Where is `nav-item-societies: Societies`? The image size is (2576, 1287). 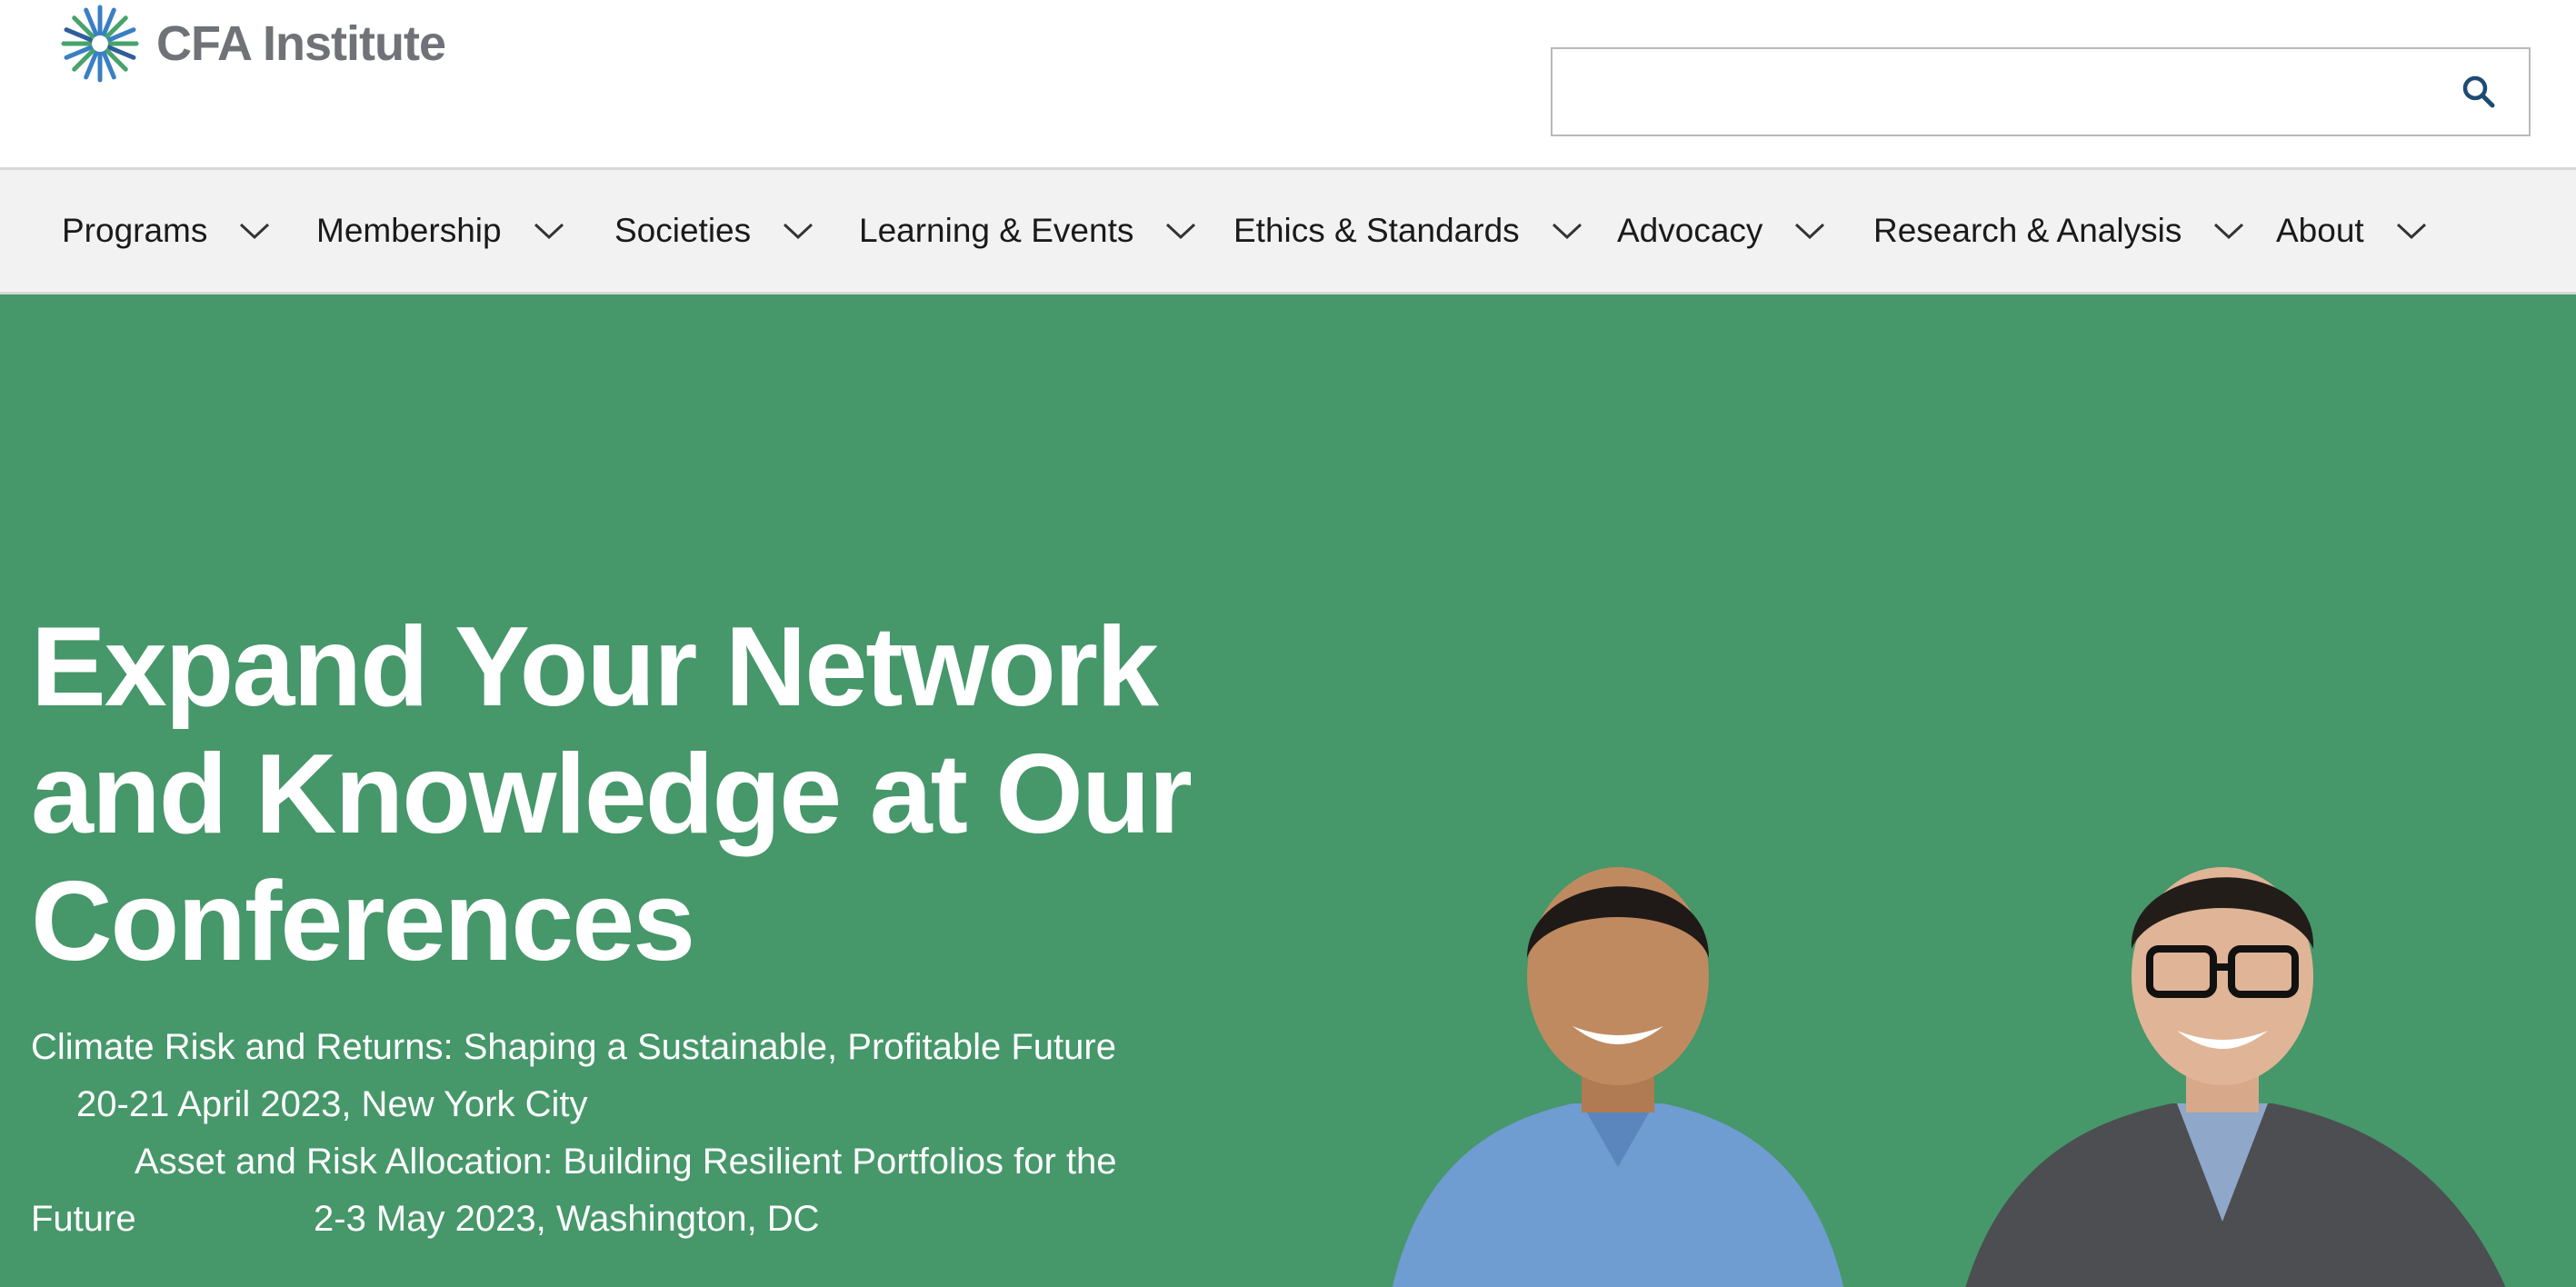
nav-item-societies: Societies is located at coordinates (714, 231).